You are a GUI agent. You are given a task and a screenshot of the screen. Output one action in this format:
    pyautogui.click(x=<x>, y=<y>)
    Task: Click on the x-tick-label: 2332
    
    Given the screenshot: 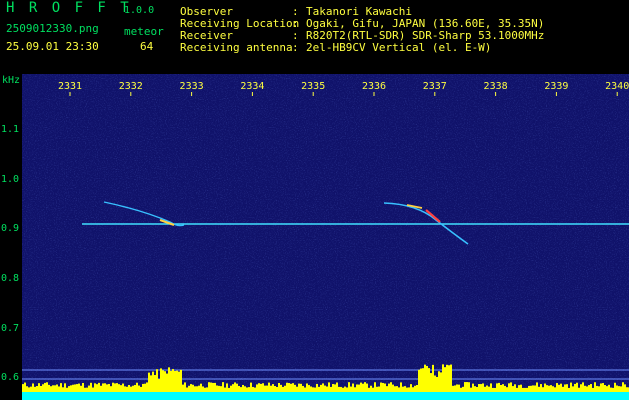 What is the action you would take?
    pyautogui.click(x=131, y=86)
    